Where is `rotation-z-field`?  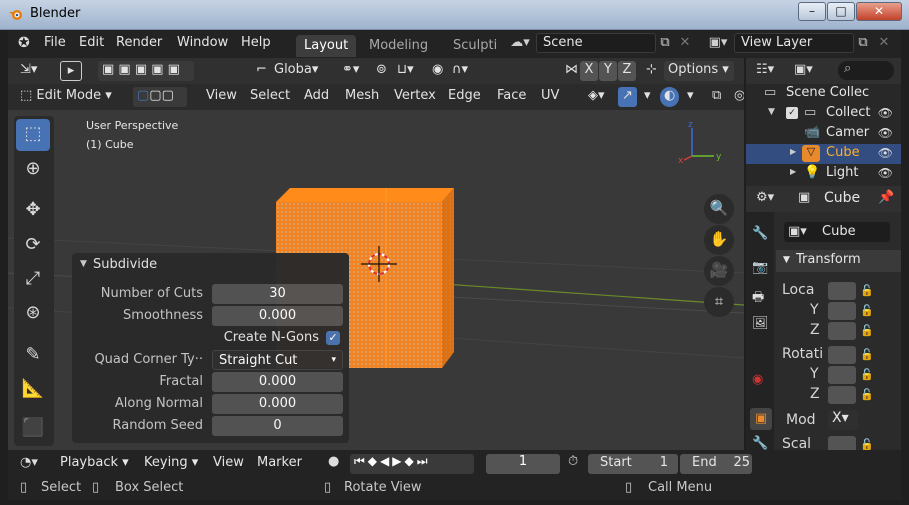 rotation-z-field is located at coordinates (842, 395).